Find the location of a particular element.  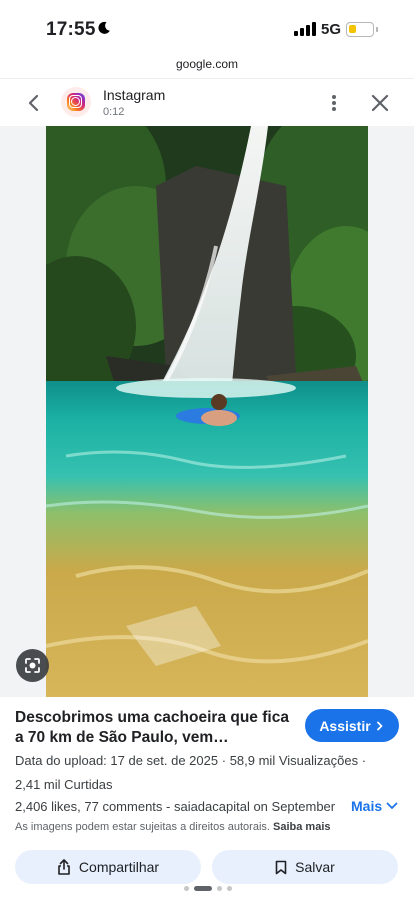

close-icon is located at coordinates (380, 103).